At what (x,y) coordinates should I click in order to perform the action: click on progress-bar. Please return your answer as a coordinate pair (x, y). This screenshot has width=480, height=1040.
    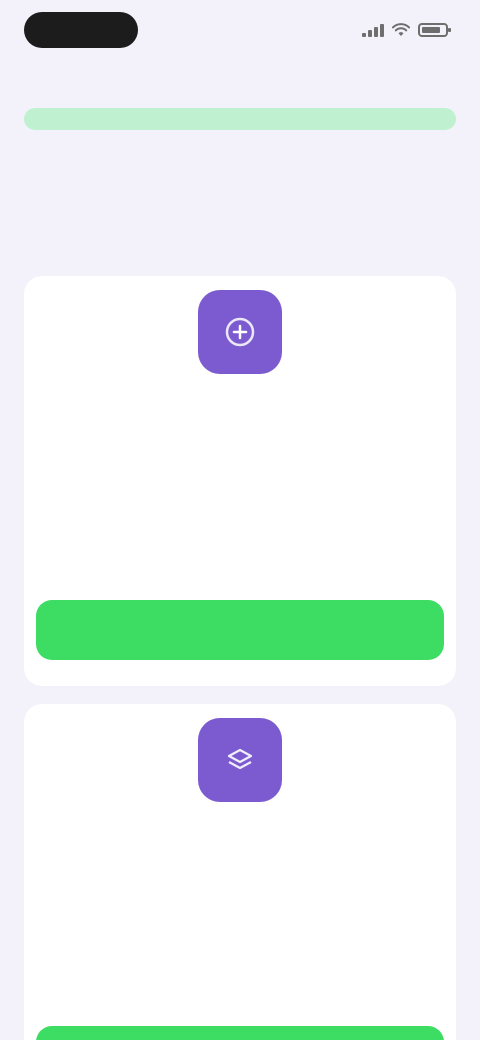
    Looking at the image, I should click on (240, 119).